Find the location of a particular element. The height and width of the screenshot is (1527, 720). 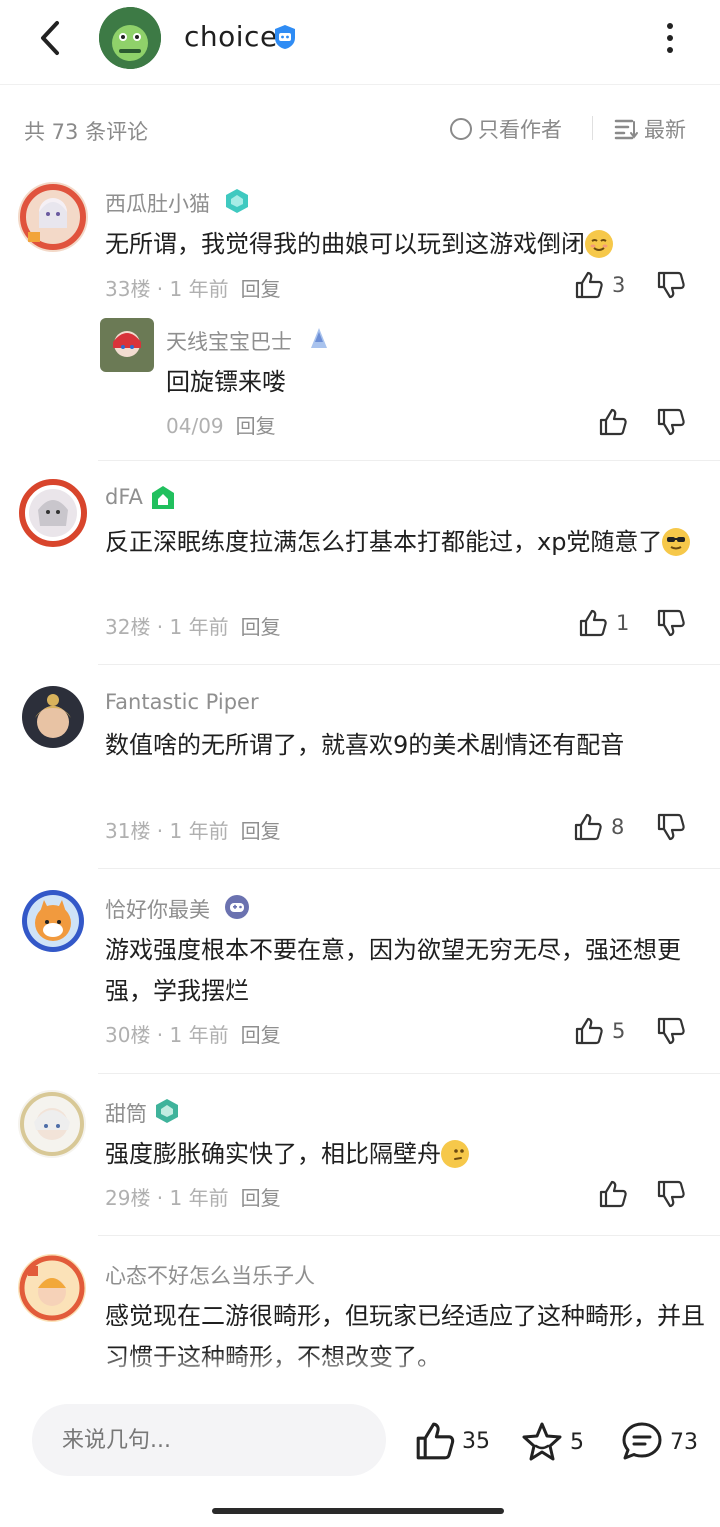

comment-text-content: 无所谓，我觉得我的曲娘可以玩到这游戏倒闭 is located at coordinates (345, 244).